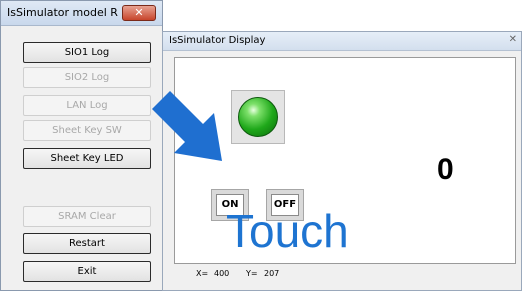 This screenshot has height=291, width=522. Describe the element at coordinates (87, 52) in the screenshot. I see `sio1-log-button: SIO1 Log` at that location.